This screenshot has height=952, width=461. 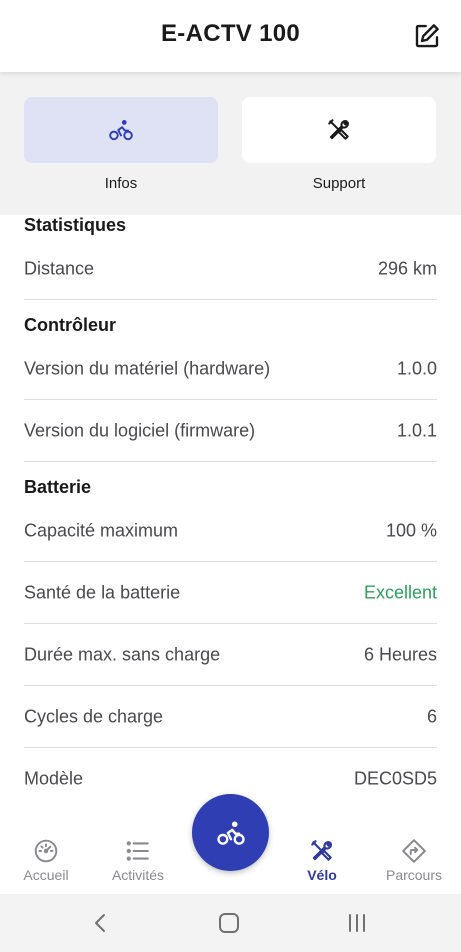 I want to click on tab-support, so click(x=339, y=130).